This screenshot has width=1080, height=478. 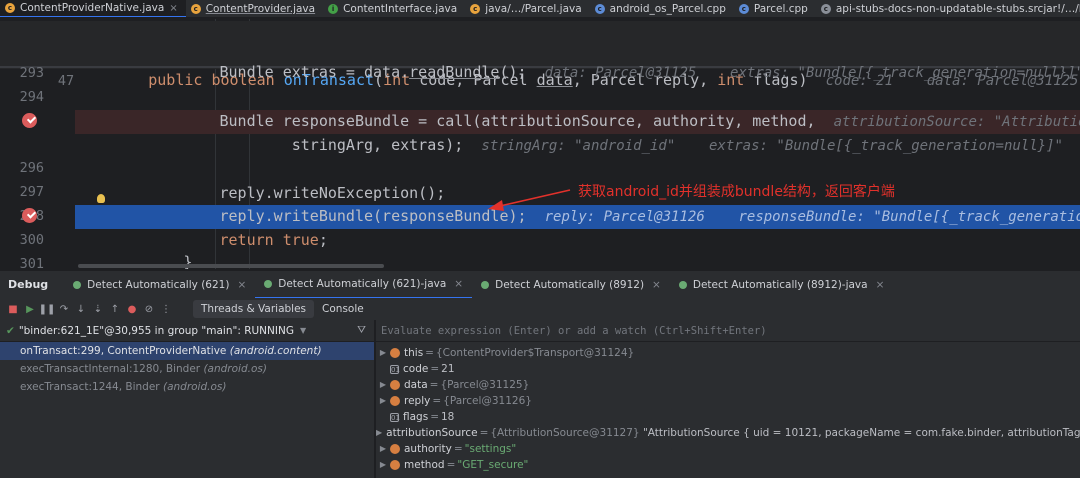 What do you see at coordinates (728, 417) in the screenshot?
I see `variable-row: 01 flags = 18` at bounding box center [728, 417].